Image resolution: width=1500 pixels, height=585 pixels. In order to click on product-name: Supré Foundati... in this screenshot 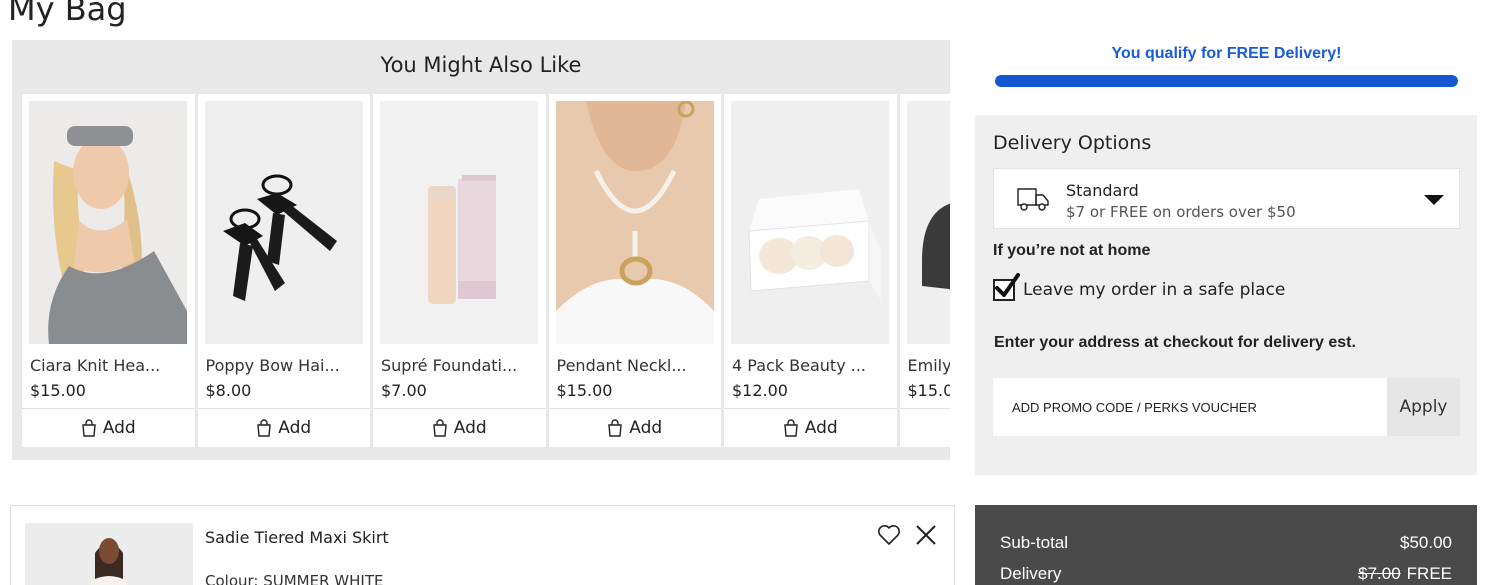, I will do `click(449, 365)`.